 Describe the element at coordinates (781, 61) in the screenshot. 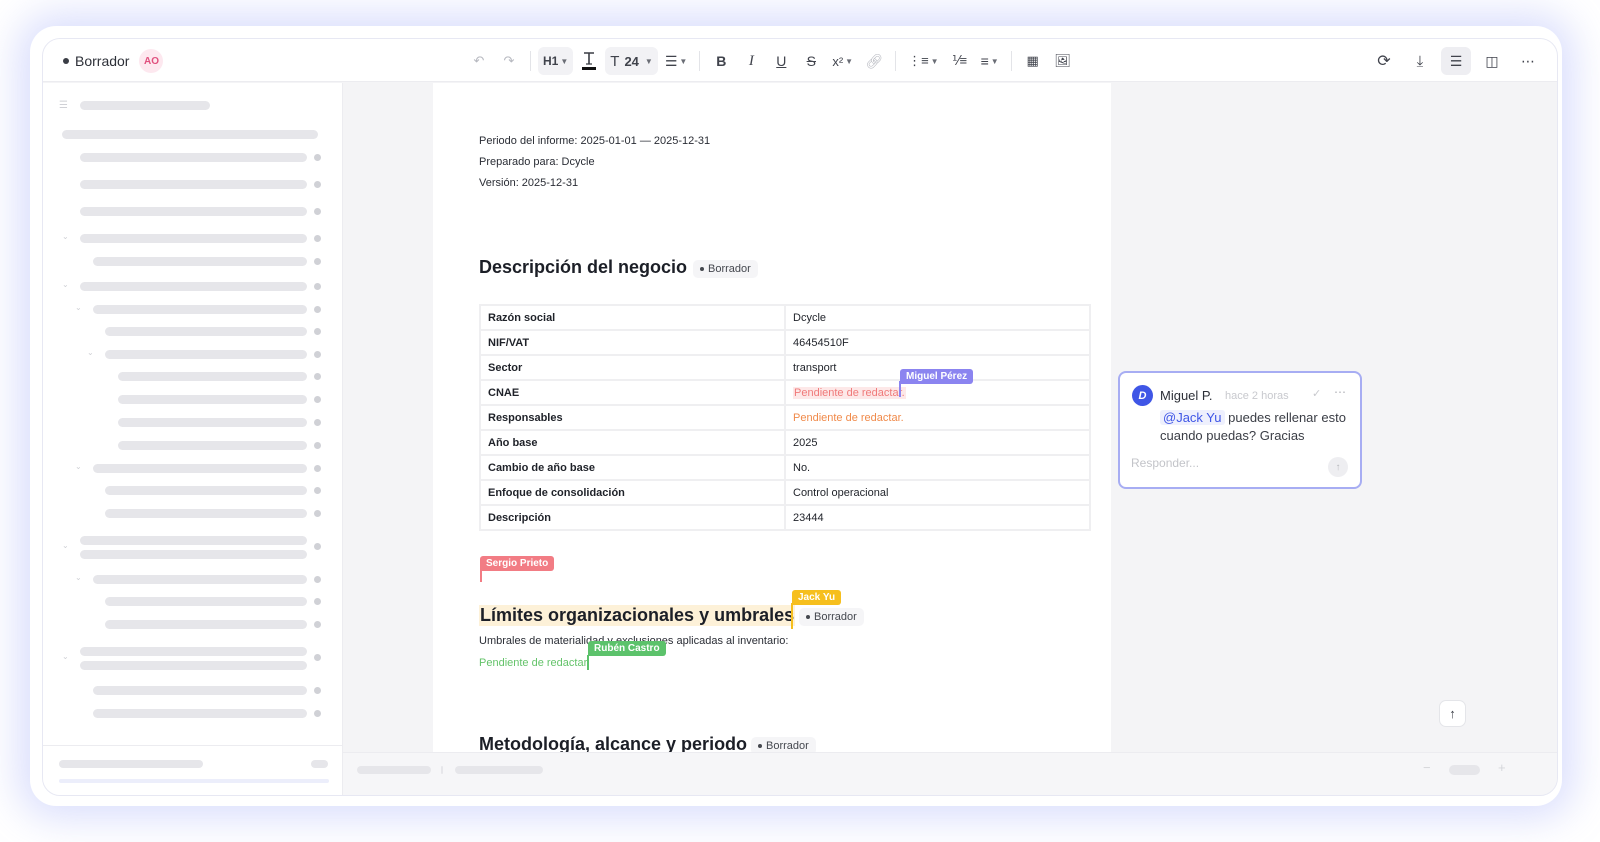

I see `underline-icon: U` at that location.